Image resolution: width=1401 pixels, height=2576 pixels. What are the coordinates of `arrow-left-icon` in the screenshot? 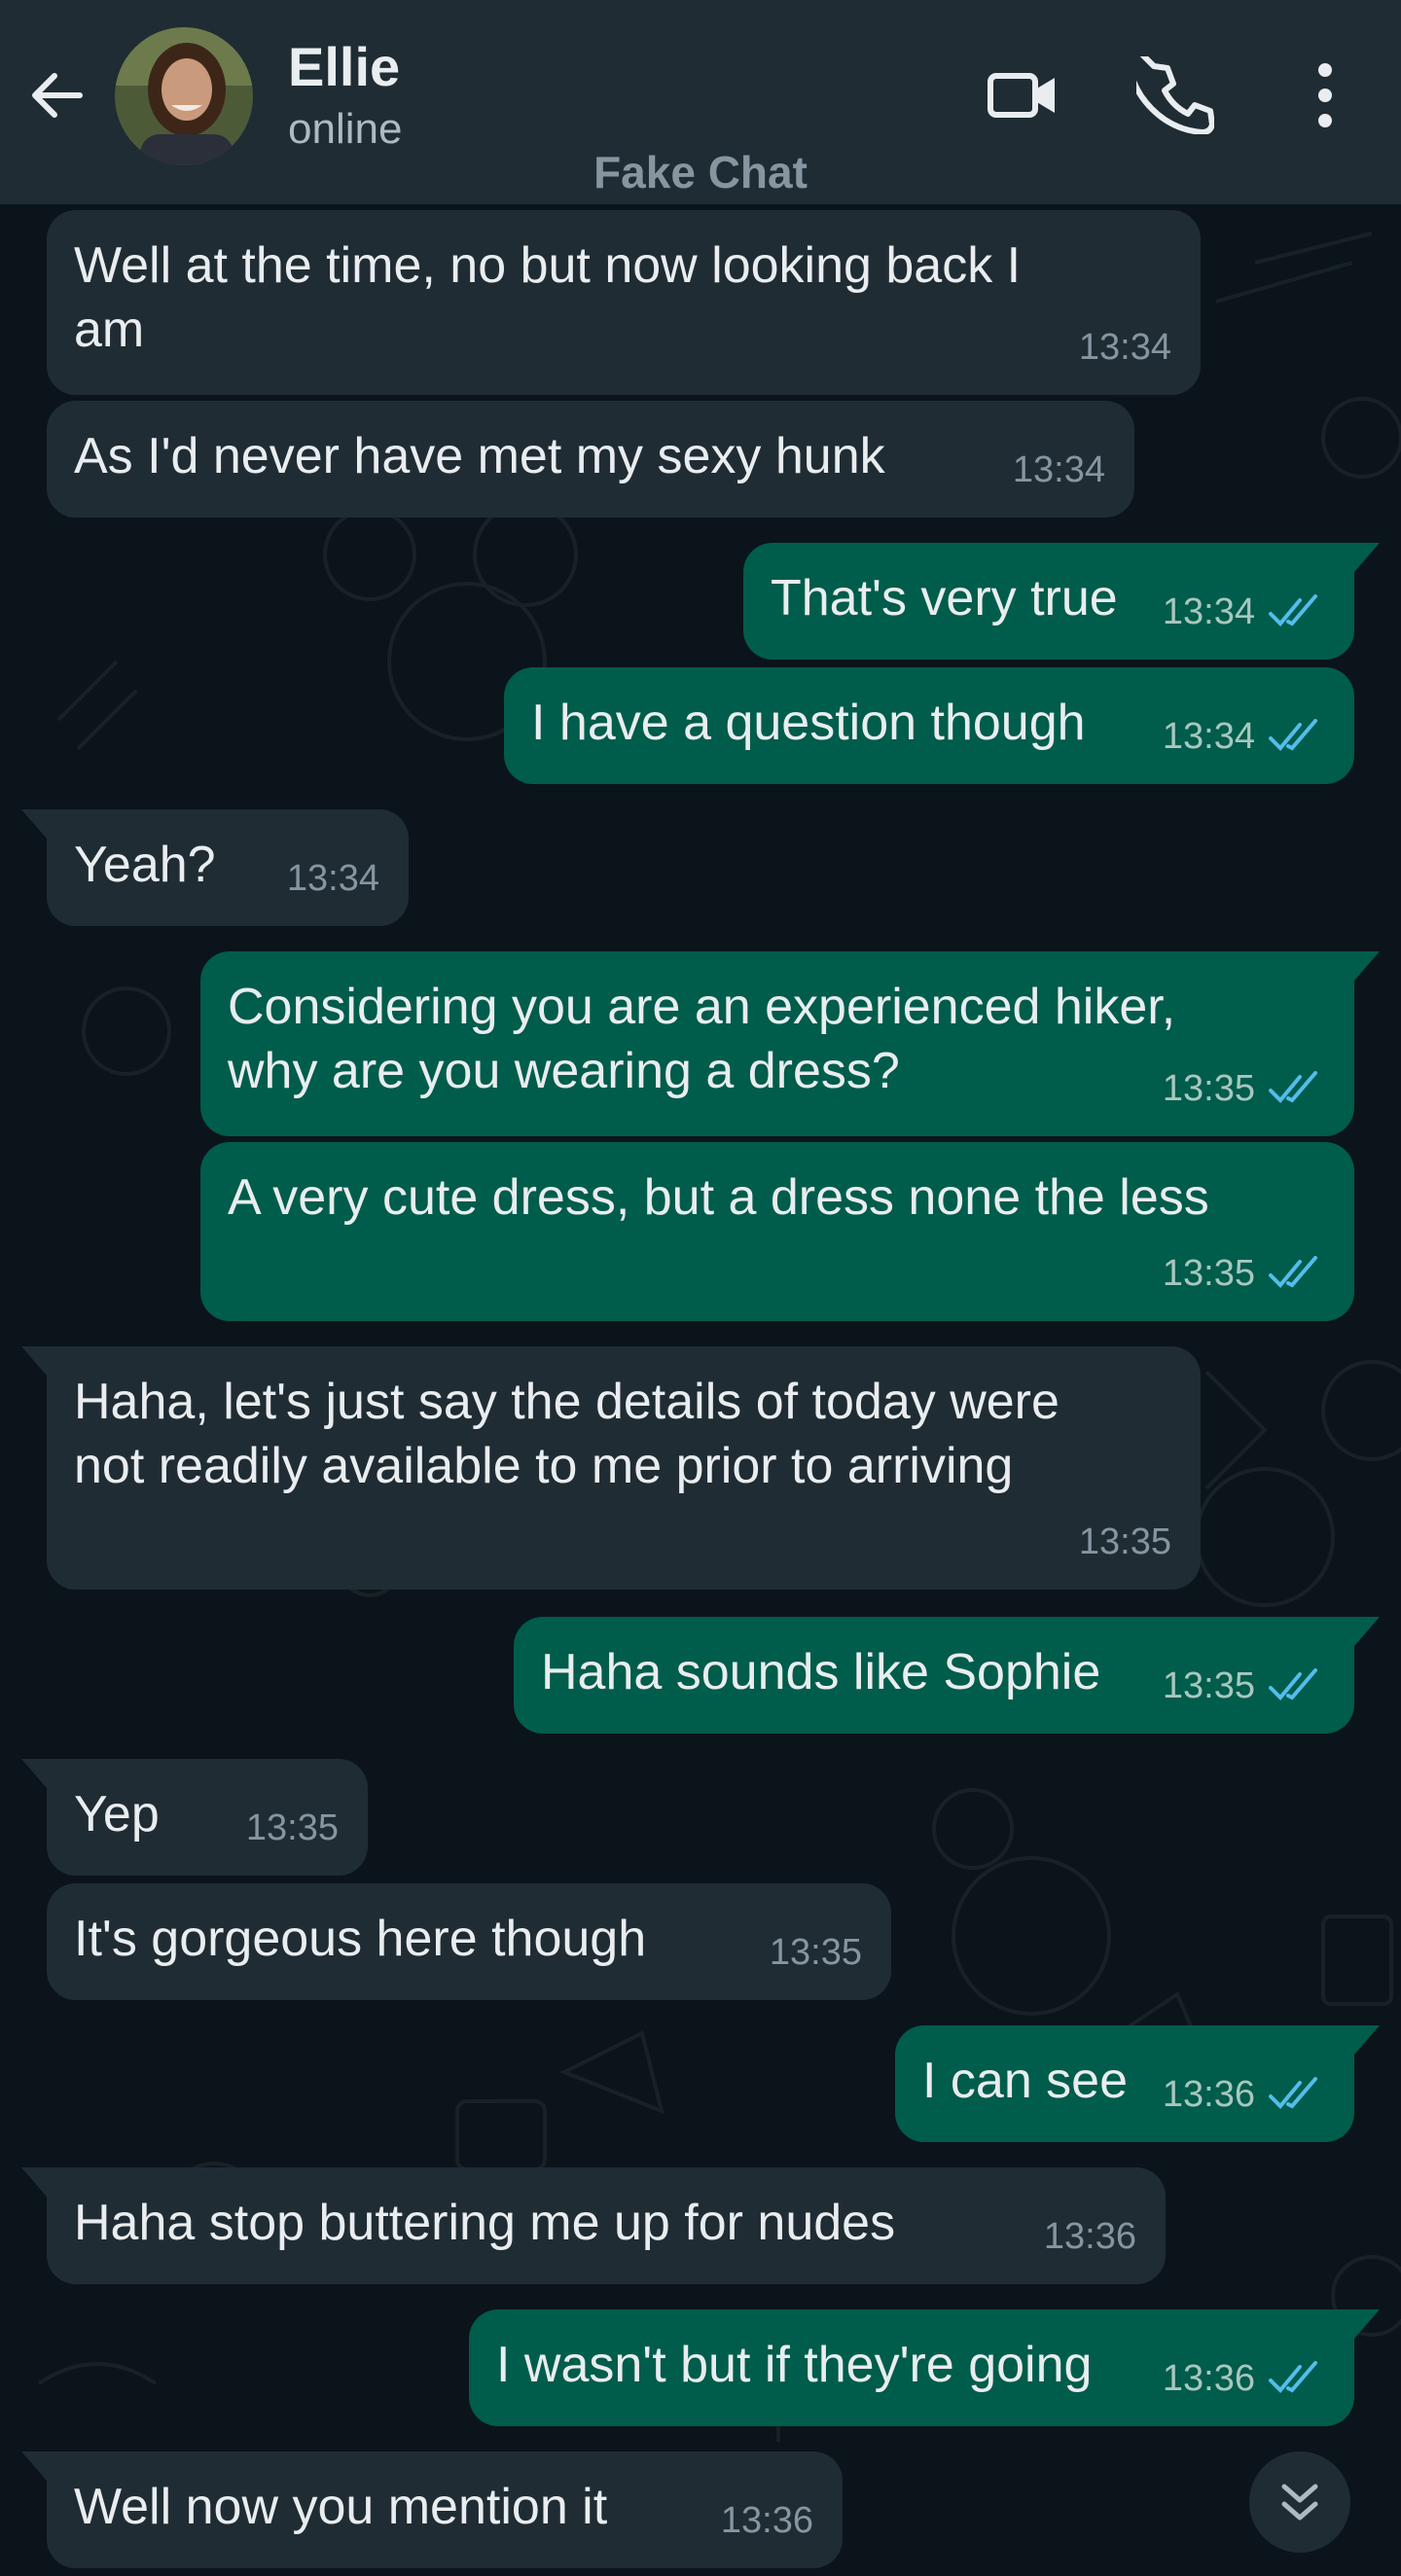 It's located at (58, 95).